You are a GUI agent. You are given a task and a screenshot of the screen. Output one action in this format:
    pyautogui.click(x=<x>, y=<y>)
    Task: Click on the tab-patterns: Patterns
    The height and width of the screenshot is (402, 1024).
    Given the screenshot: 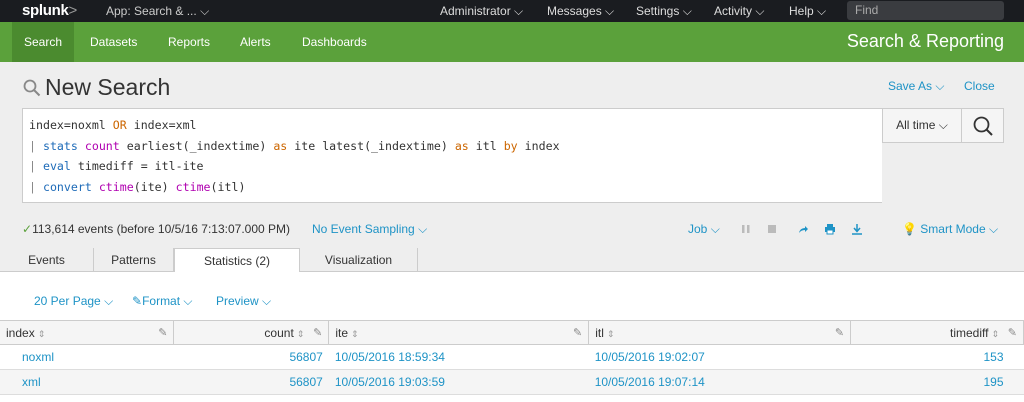 What is the action you would take?
    pyautogui.click(x=134, y=260)
    